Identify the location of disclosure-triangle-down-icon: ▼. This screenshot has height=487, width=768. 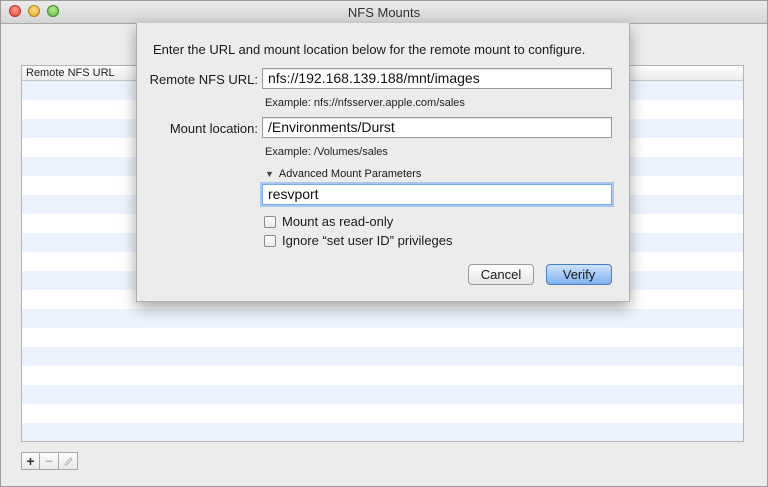
(269, 174).